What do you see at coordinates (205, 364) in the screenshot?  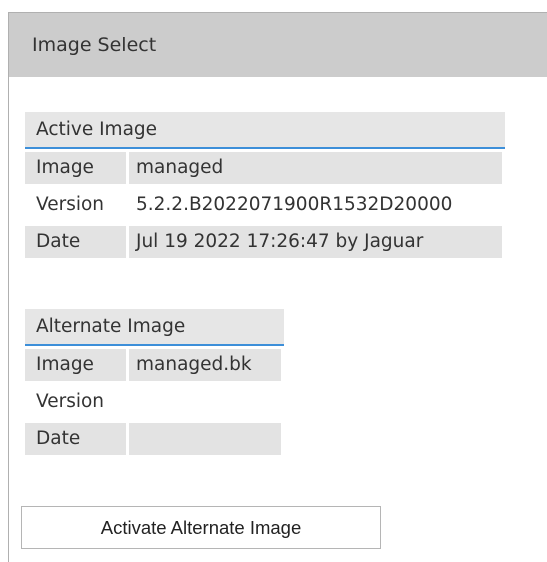 I see `row-value: managed.bk` at bounding box center [205, 364].